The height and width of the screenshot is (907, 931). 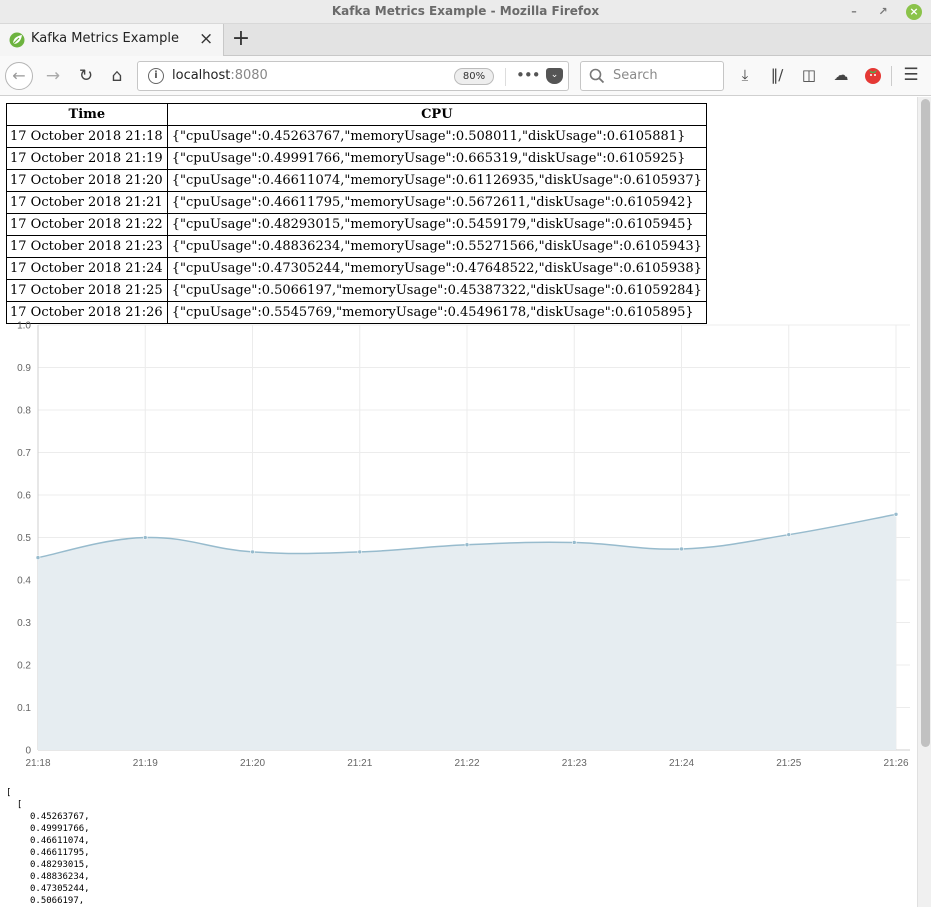 I want to click on time-cell: 17 October 2018 21:23, so click(x=87, y=246).